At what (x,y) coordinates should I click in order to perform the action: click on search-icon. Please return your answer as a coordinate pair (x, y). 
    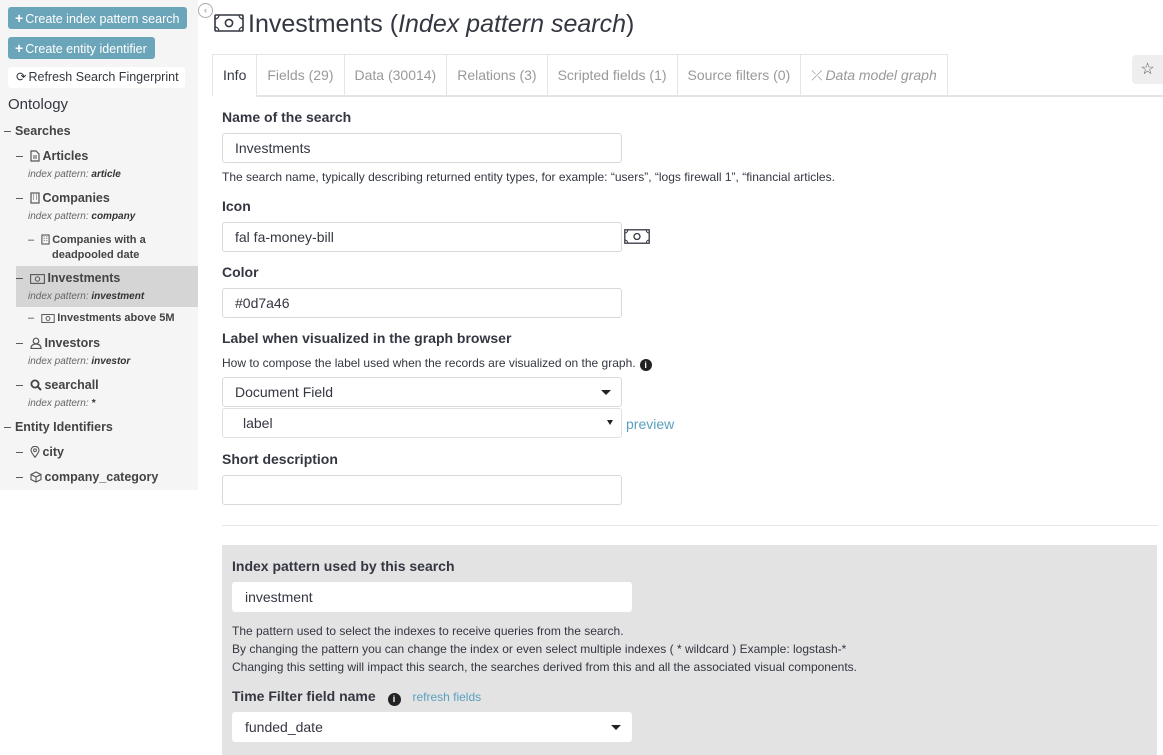
    Looking at the image, I should click on (36, 385).